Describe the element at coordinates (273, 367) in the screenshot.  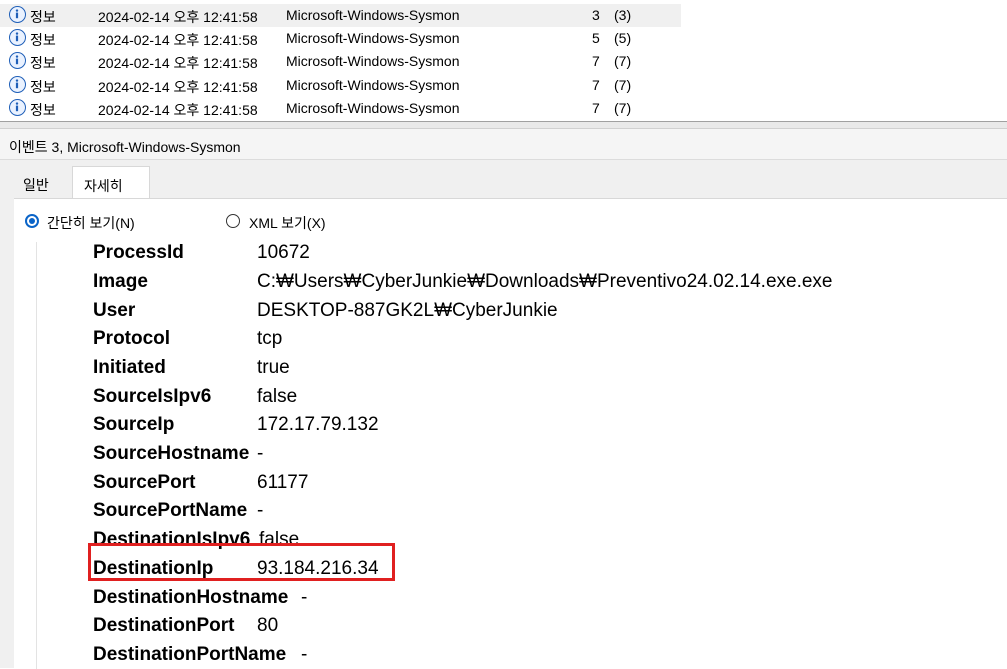
I see `field-value: true` at that location.